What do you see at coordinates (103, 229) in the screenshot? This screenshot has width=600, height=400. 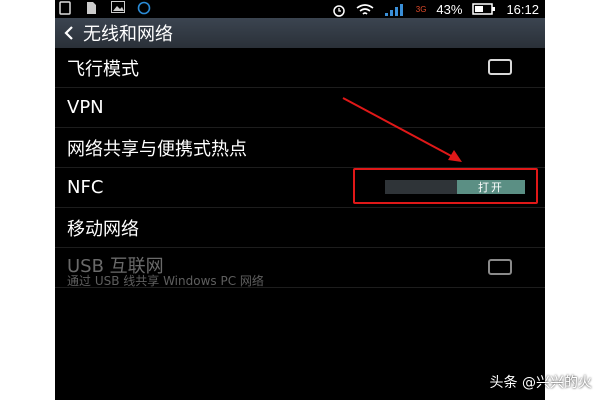 I see `mobile-network-label: 移动网络` at bounding box center [103, 229].